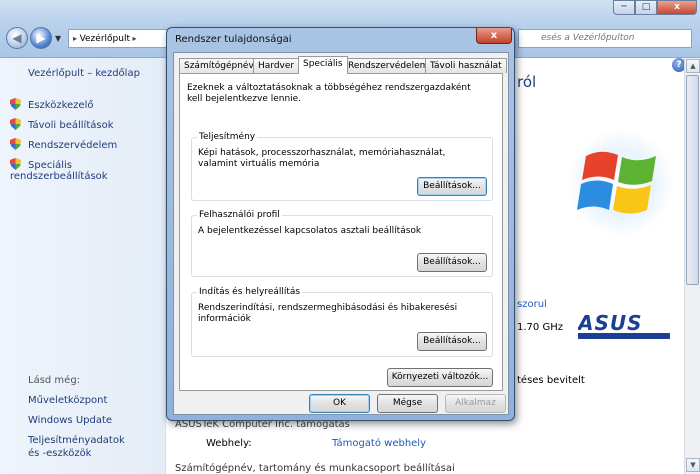  What do you see at coordinates (227, 137) in the screenshot?
I see `group-legend: Teljesítmény` at bounding box center [227, 137].